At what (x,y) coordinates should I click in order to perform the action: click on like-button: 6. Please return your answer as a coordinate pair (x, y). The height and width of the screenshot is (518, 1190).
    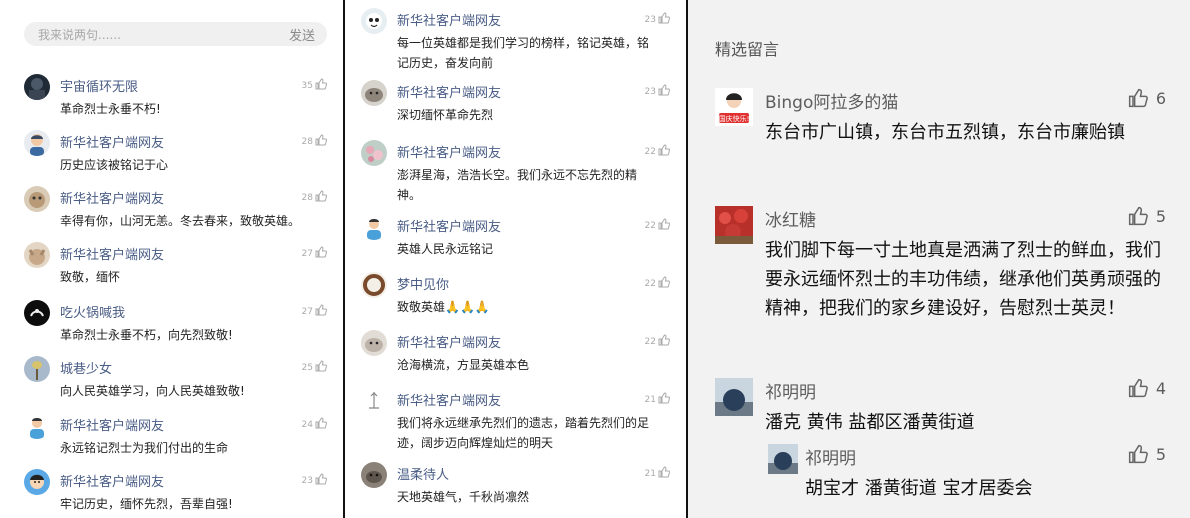
    Looking at the image, I should click on (1147, 98).